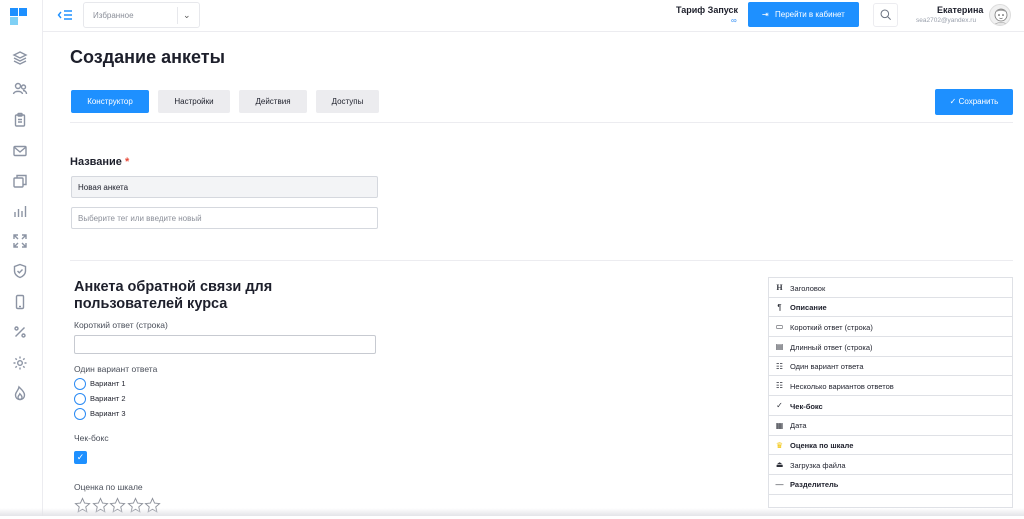  I want to click on percent-icon, so click(20, 332).